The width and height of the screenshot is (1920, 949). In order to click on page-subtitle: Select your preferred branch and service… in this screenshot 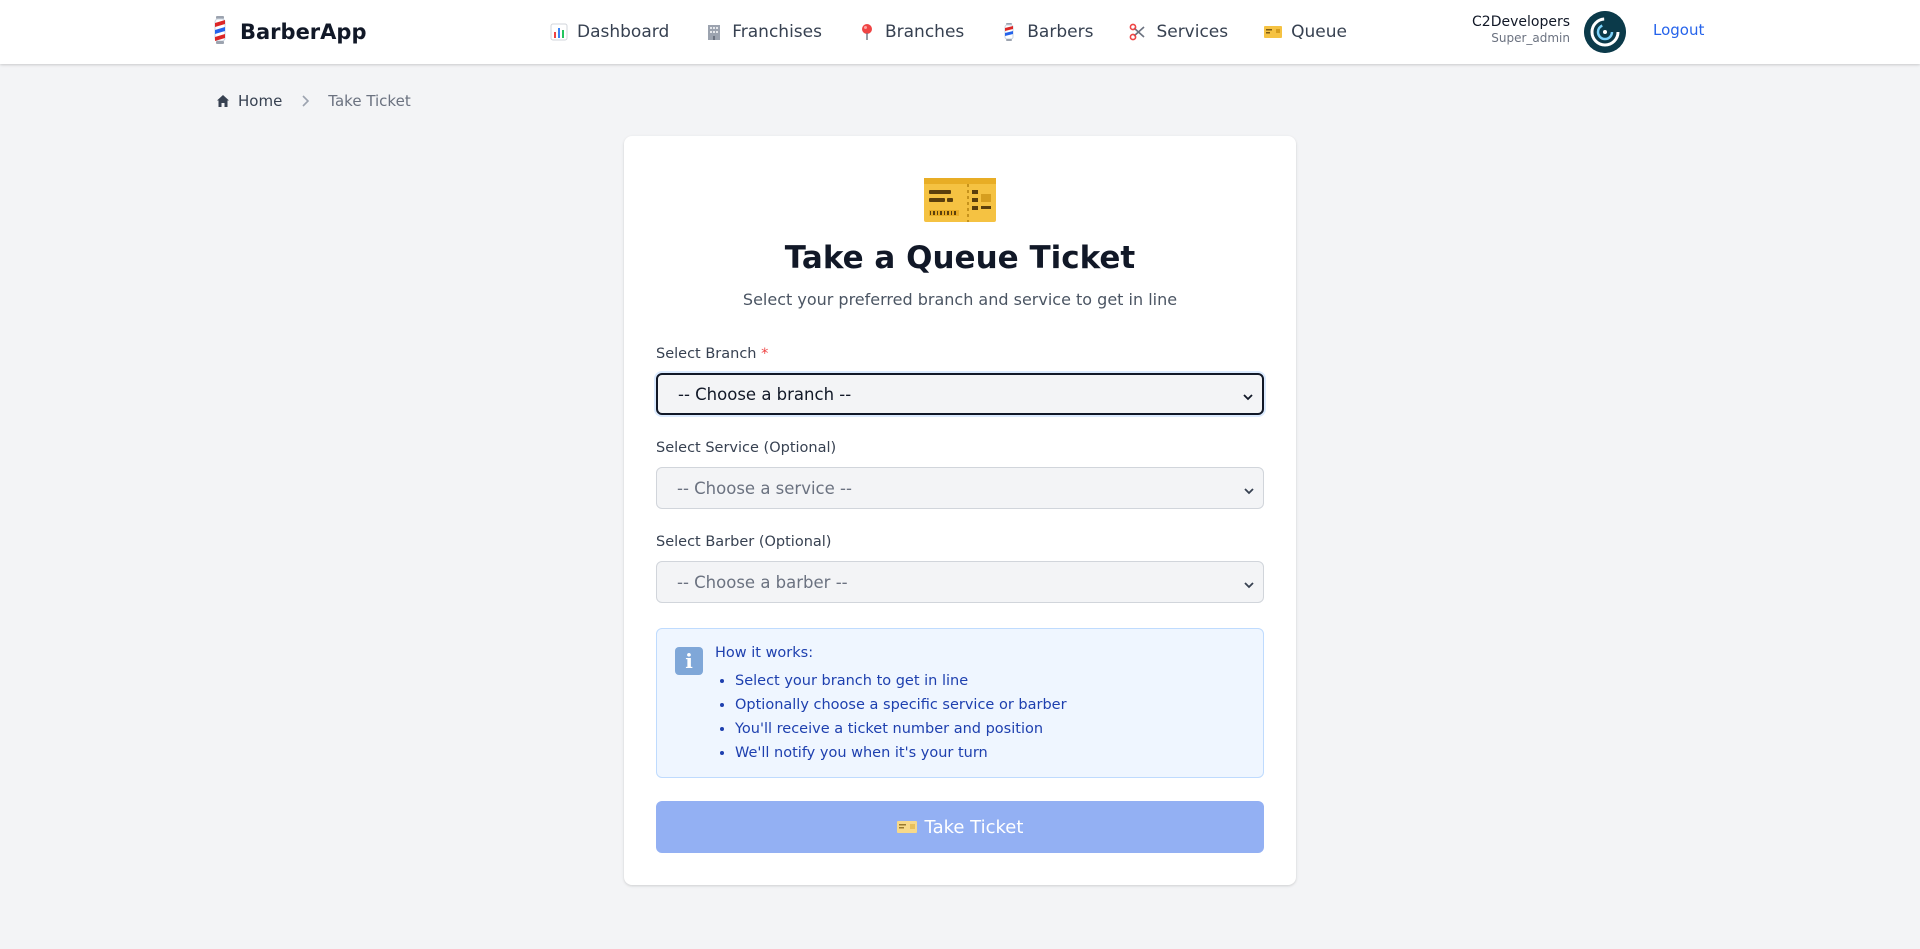, I will do `click(960, 299)`.